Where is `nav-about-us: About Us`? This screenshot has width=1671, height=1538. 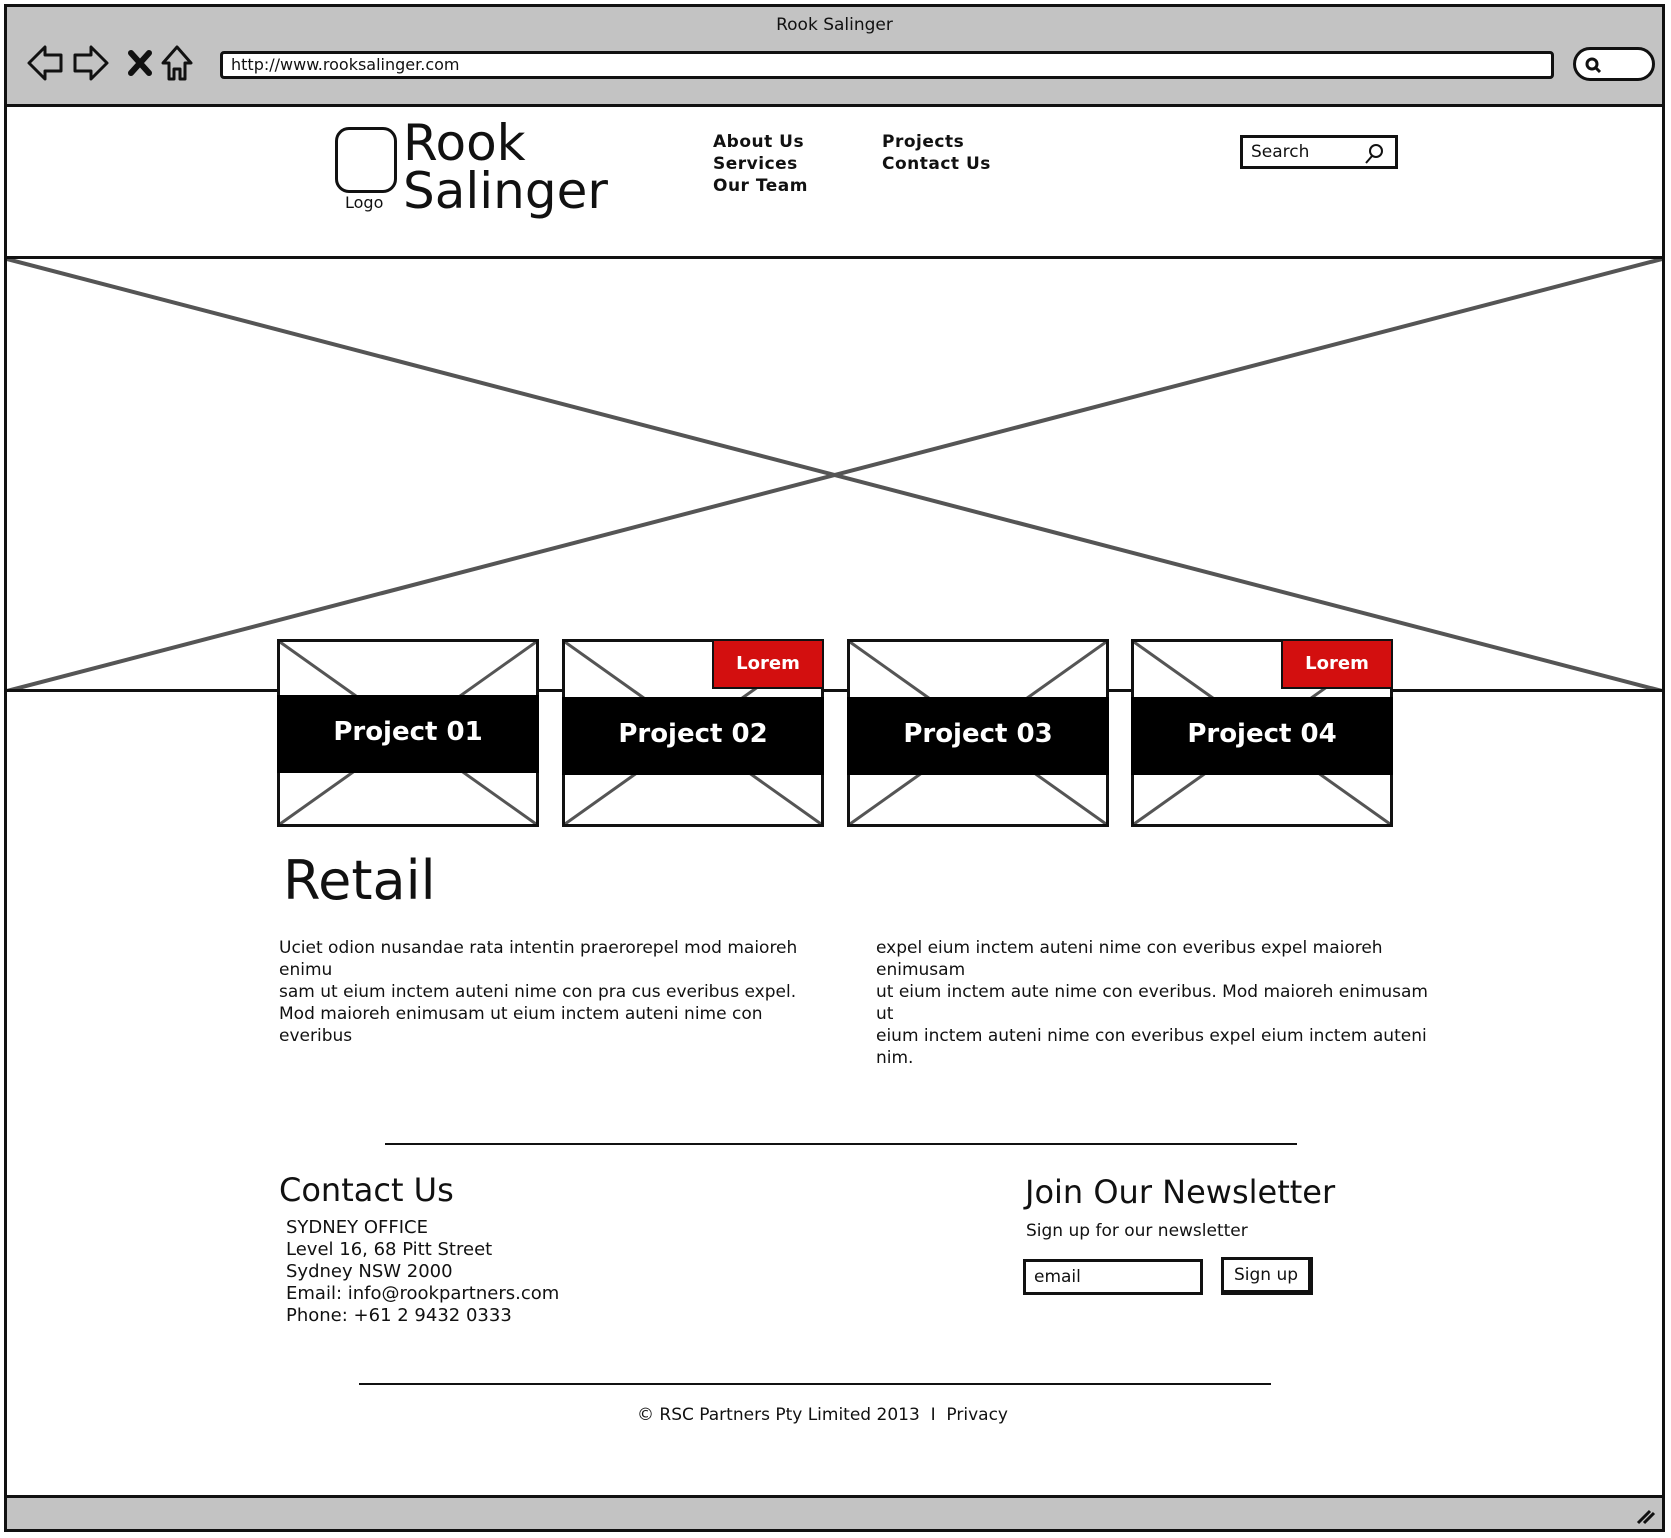 nav-about-us: About Us is located at coordinates (760, 142).